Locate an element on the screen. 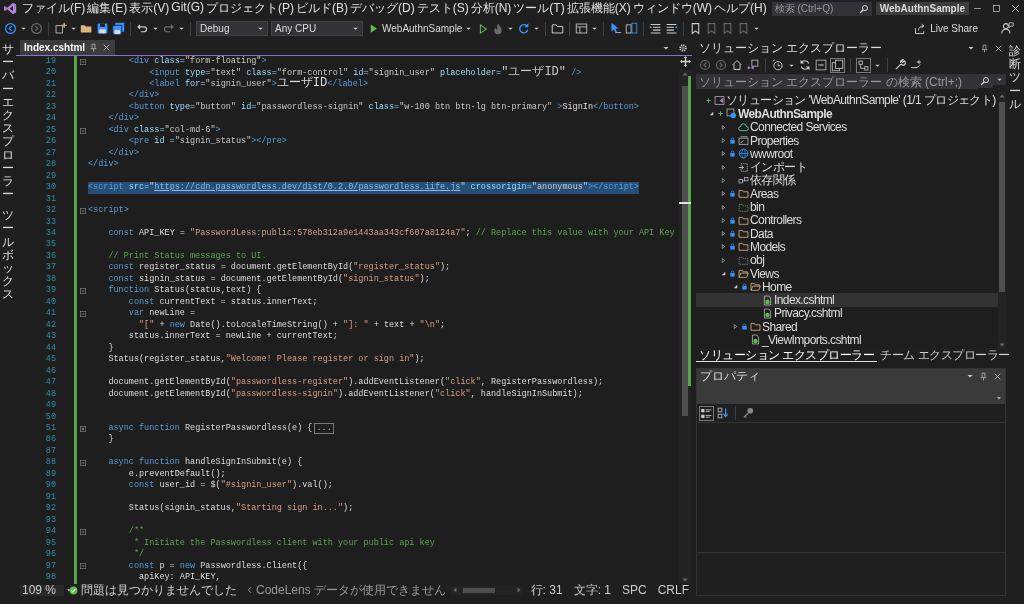 The width and height of the screenshot is (1024, 604). menu-item: ツール(T) is located at coordinates (539, 8).